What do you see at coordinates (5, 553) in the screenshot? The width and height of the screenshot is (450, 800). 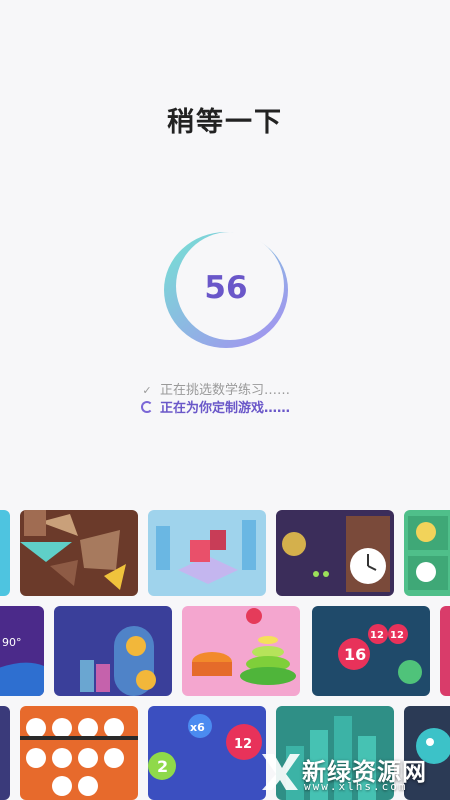 I see `game-thumbnail-blocks-left` at bounding box center [5, 553].